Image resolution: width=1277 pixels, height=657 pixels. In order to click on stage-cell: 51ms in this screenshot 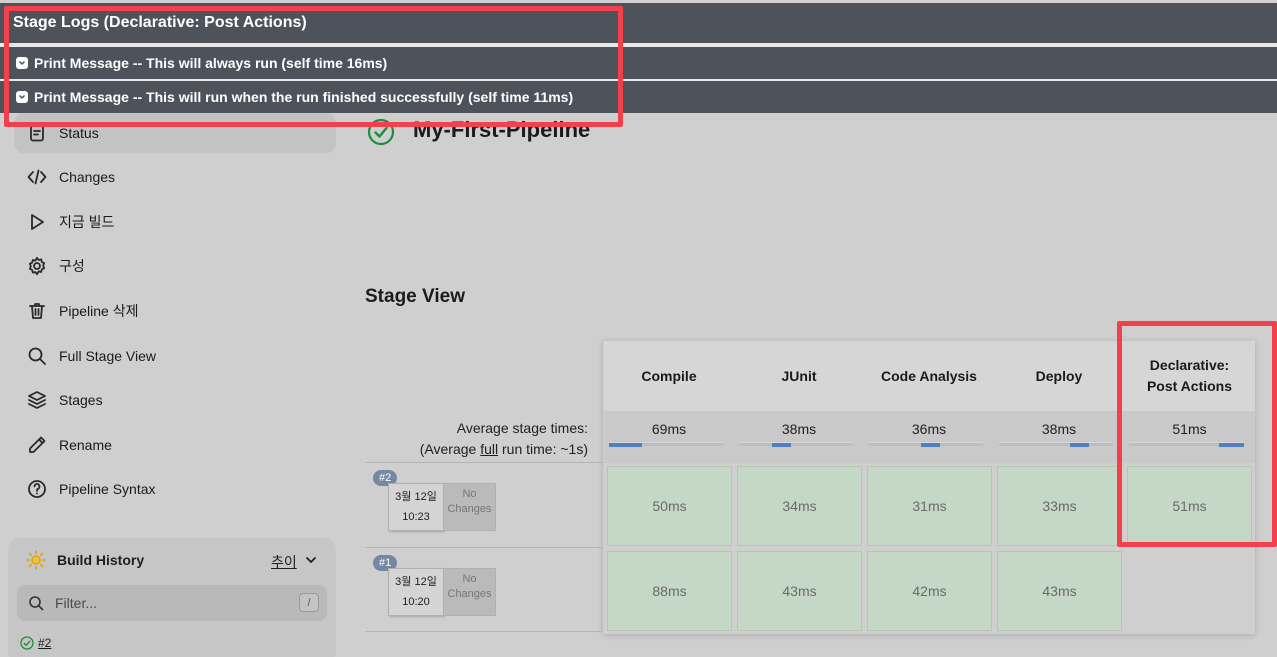, I will do `click(1189, 506)`.